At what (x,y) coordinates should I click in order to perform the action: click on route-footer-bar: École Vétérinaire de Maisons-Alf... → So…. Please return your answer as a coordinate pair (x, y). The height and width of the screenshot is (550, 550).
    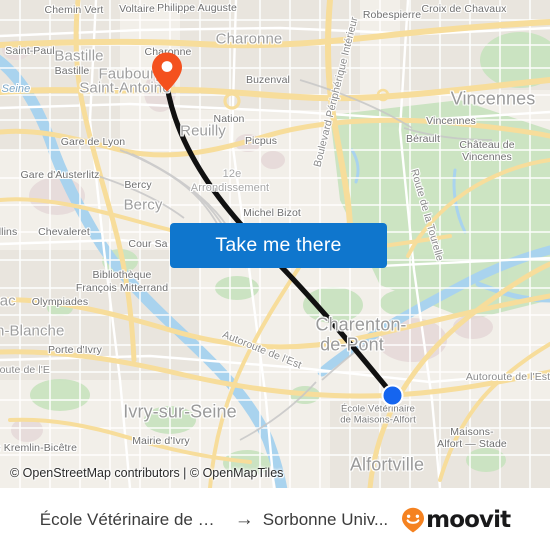
    Looking at the image, I should click on (275, 519).